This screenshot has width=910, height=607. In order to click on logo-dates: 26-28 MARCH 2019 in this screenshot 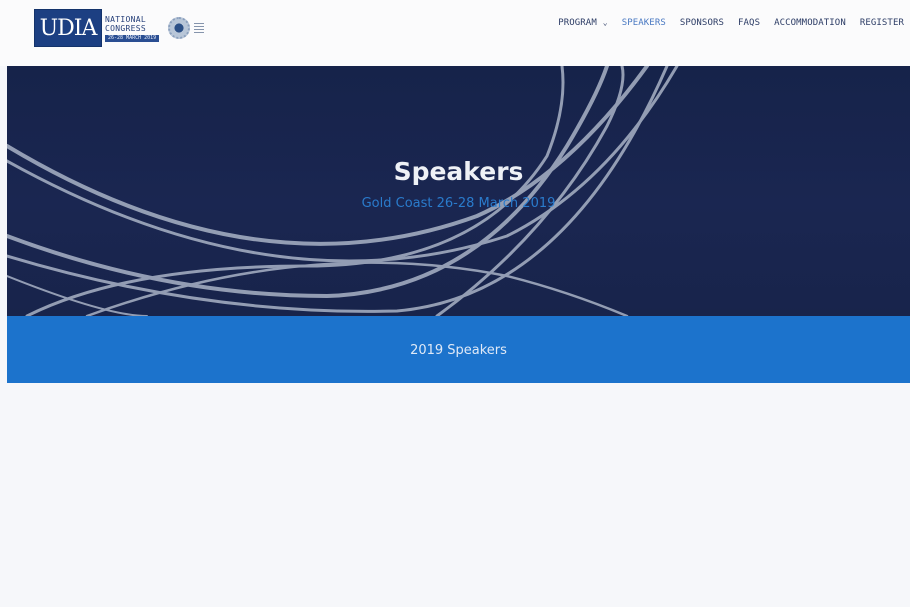, I will do `click(132, 38)`.